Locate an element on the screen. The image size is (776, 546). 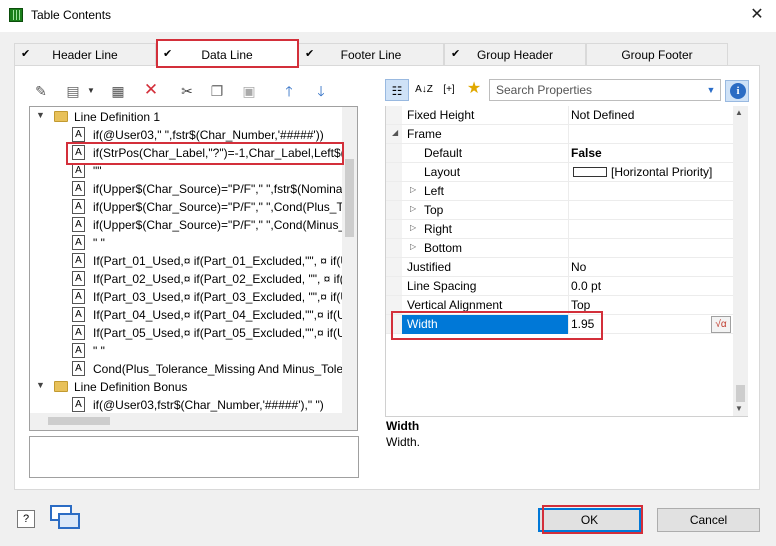
property-row: ▷ Bottom is located at coordinates (559, 248).